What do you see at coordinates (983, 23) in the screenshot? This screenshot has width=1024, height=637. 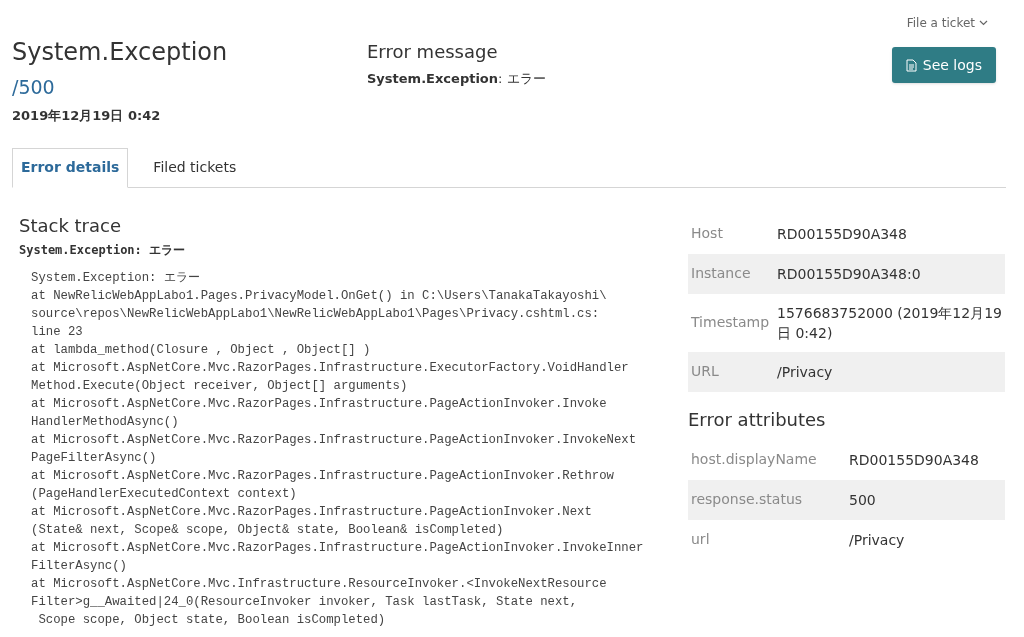 I see `chevron-down-icon` at bounding box center [983, 23].